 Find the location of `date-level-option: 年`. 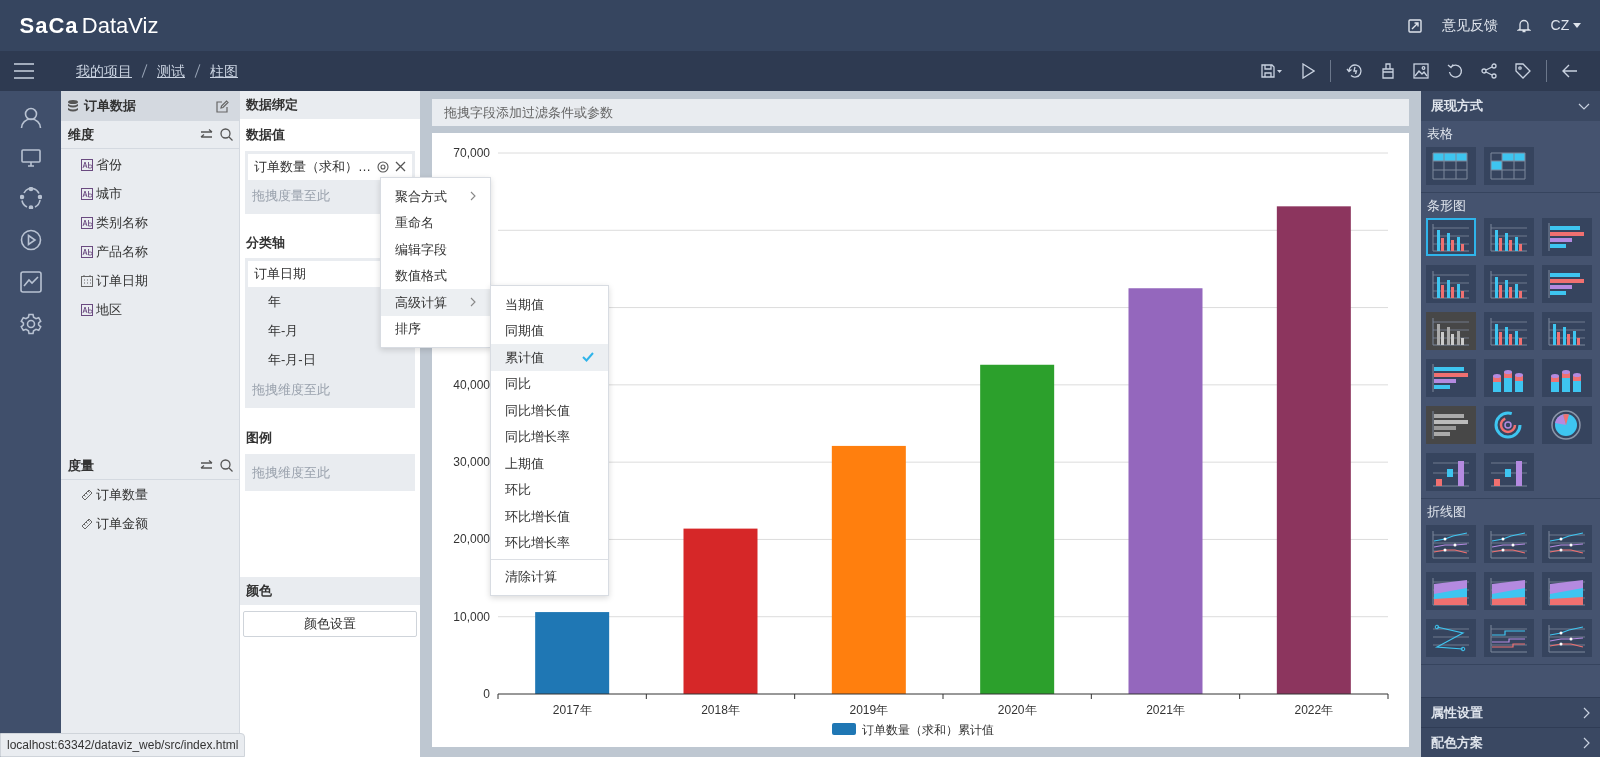

date-level-option: 年 is located at coordinates (274, 301).